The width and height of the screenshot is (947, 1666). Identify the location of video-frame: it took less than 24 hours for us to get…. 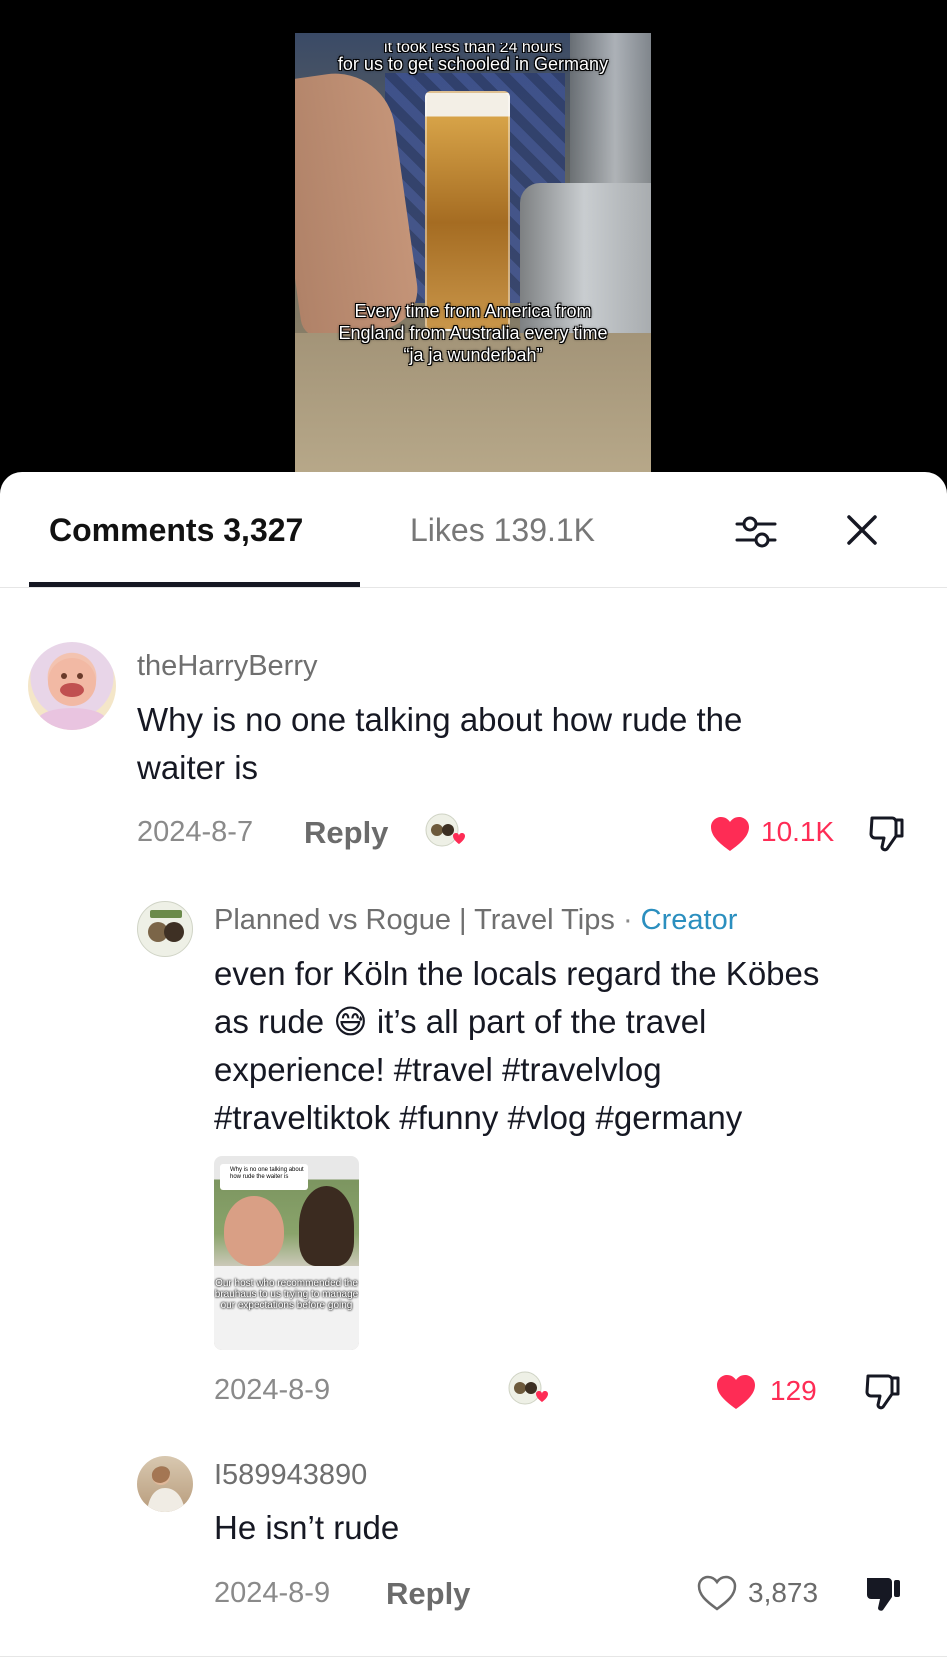
(473, 256).